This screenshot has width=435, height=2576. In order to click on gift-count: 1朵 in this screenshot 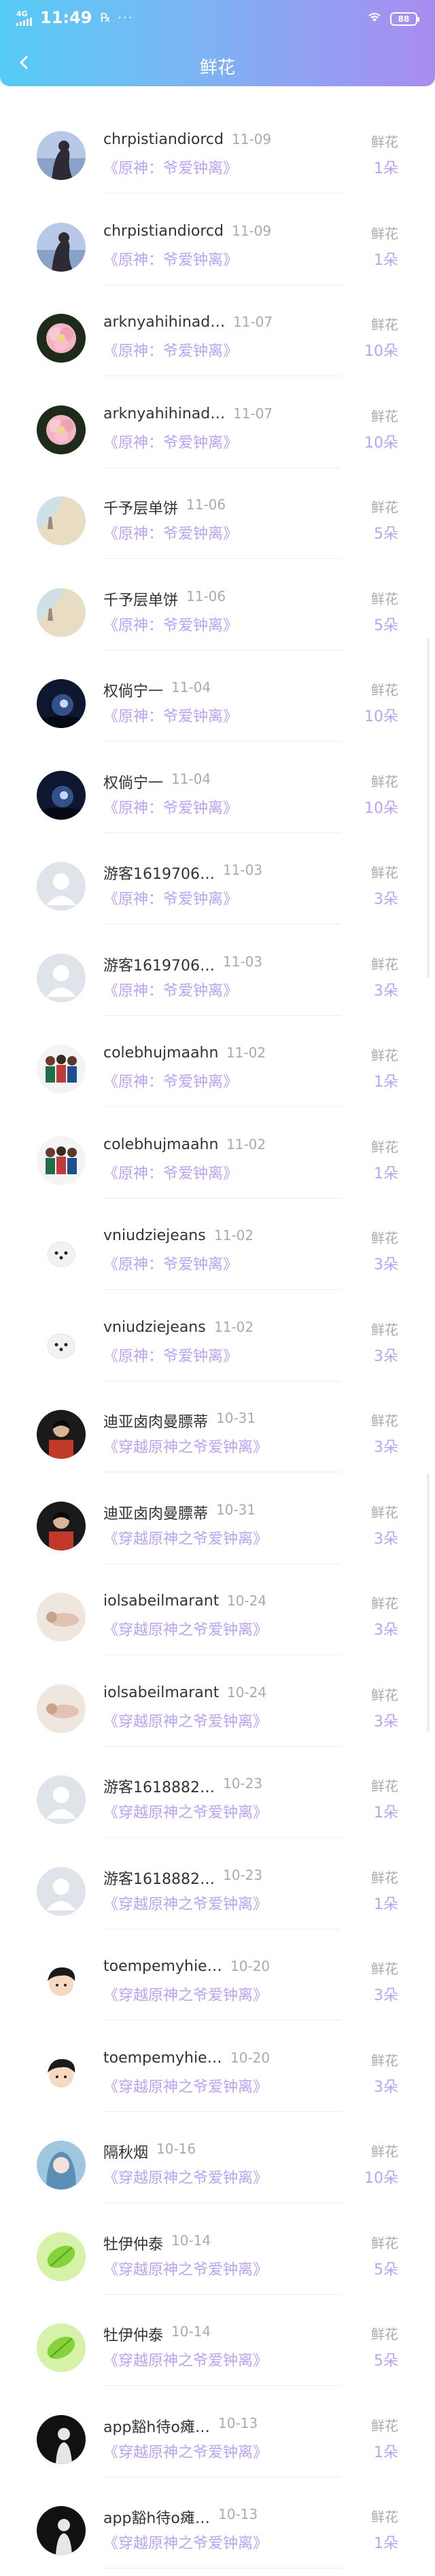, I will do `click(386, 1904)`.